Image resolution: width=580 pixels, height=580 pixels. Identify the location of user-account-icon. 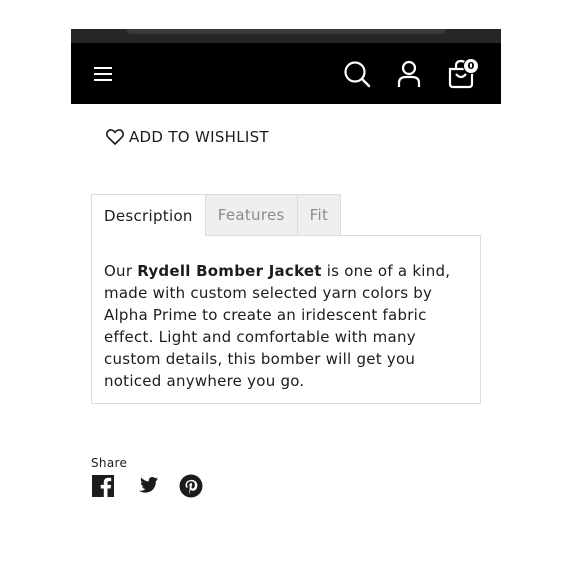
(409, 73).